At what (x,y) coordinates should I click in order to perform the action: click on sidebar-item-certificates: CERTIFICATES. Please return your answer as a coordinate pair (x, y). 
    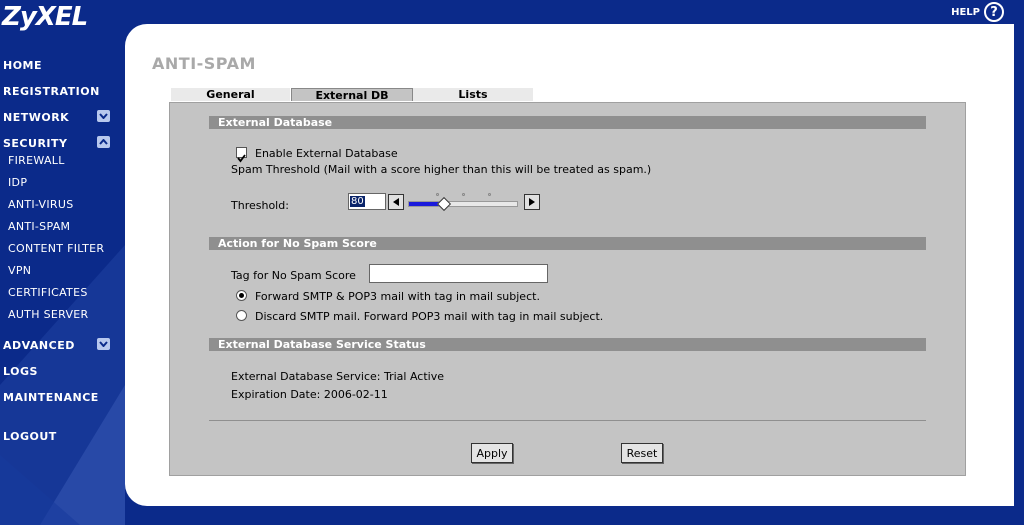
    Looking at the image, I should click on (48, 292).